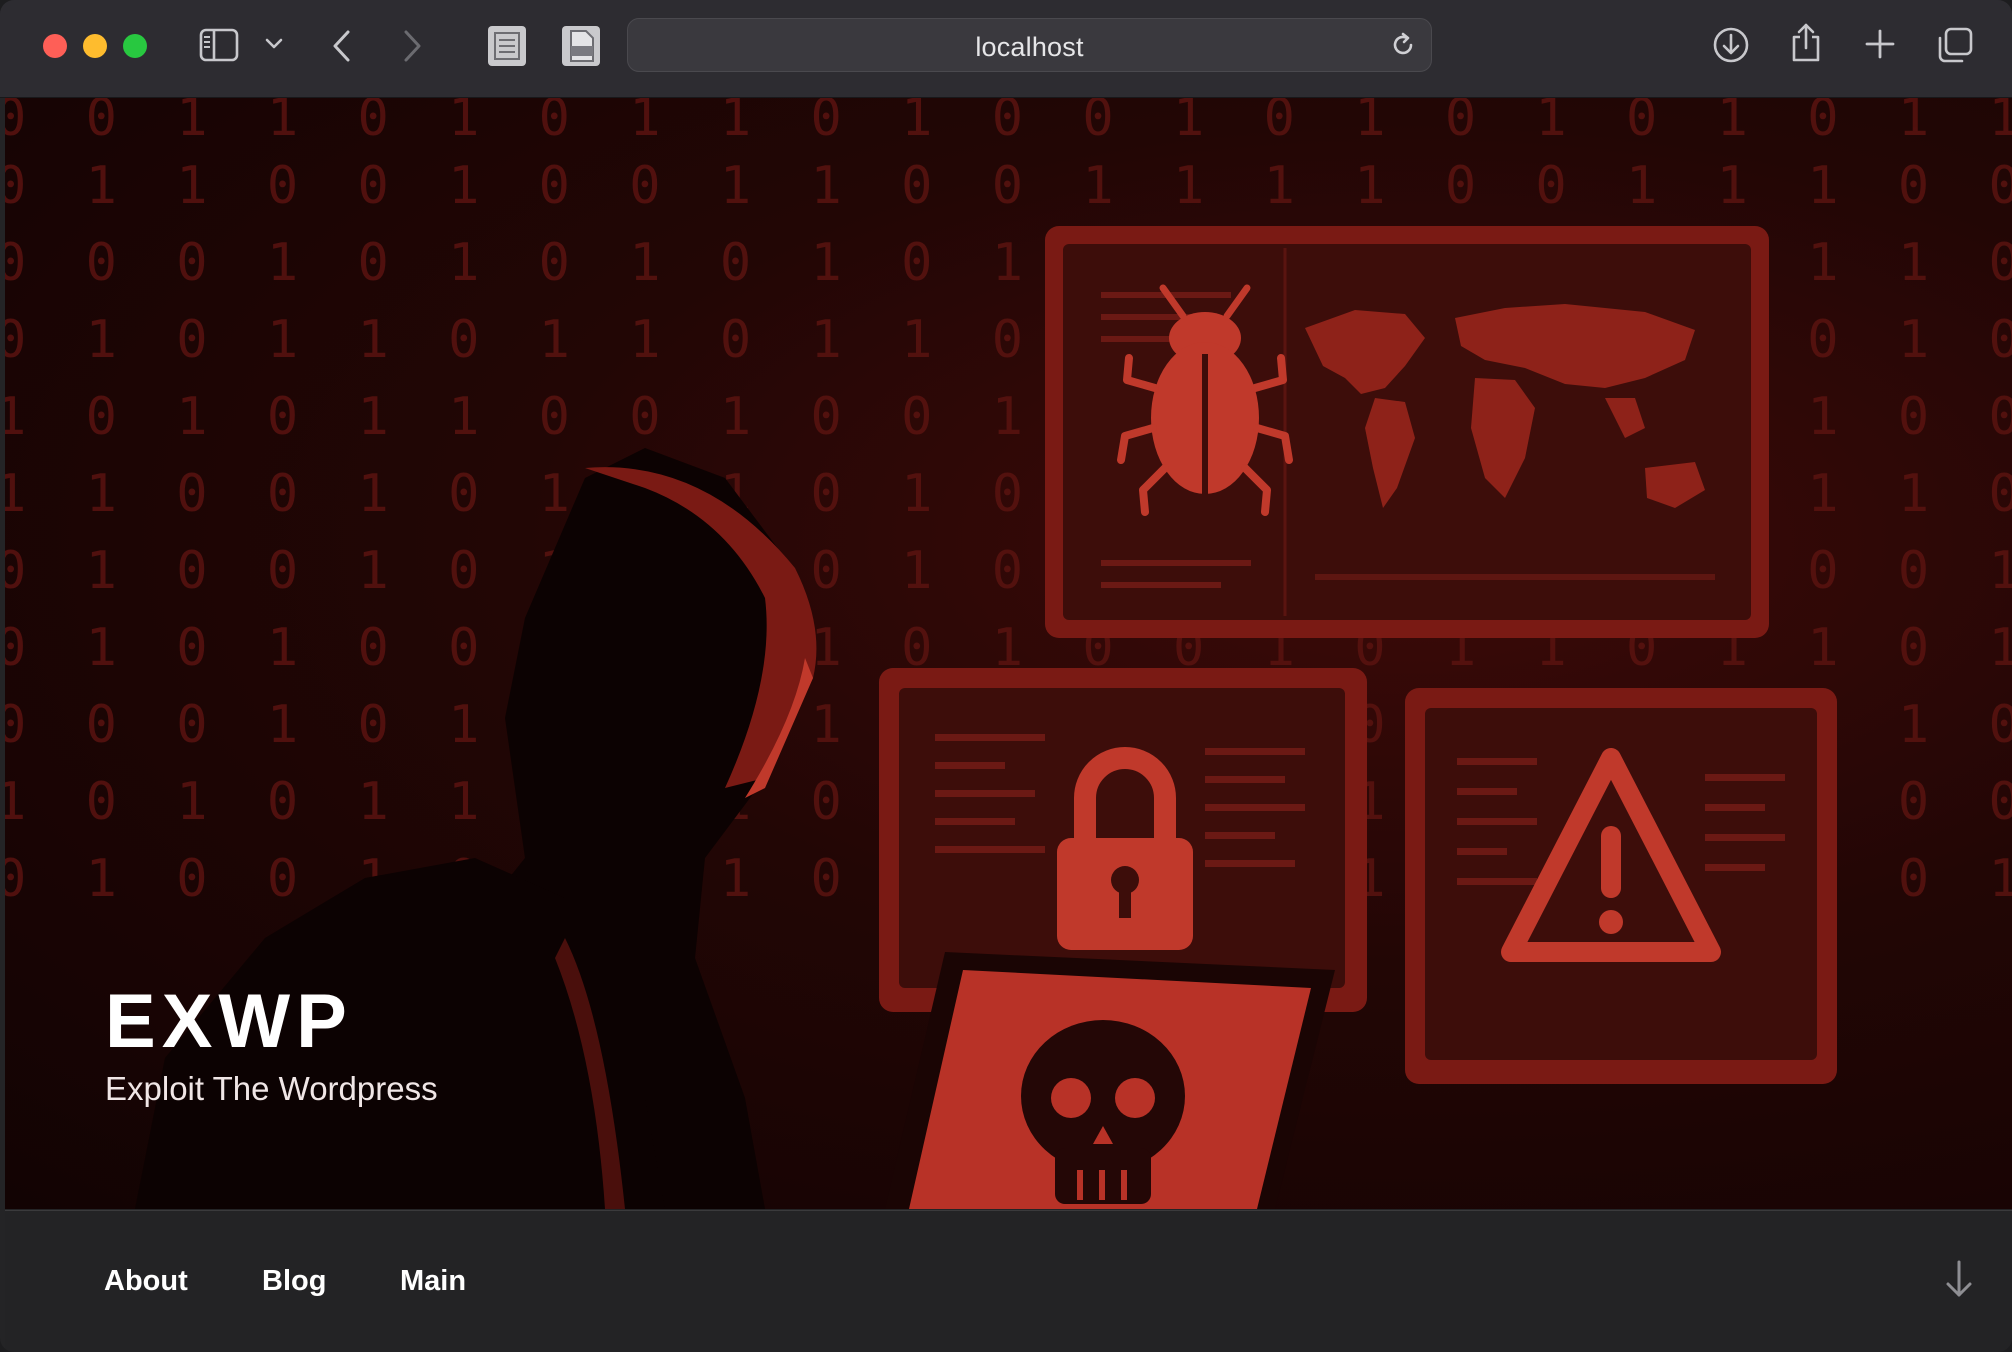  What do you see at coordinates (294, 1281) in the screenshot?
I see `nav-item-blog: Blog` at bounding box center [294, 1281].